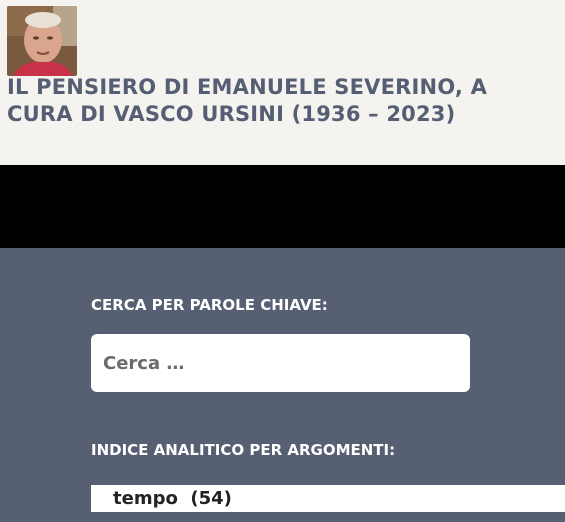 The image size is (565, 522). I want to click on search-box, so click(280, 363).